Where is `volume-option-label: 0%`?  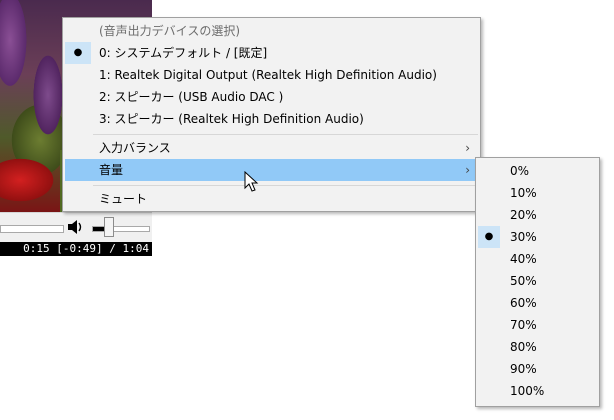
volume-option-label: 0% is located at coordinates (520, 171).